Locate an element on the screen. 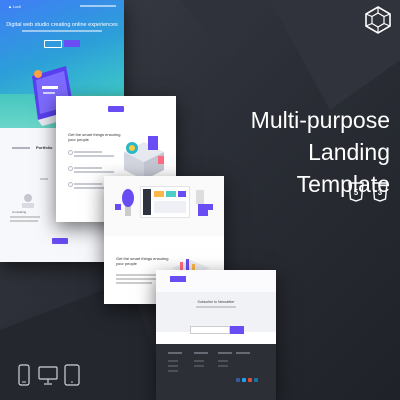  linkedin-icon is located at coordinates (256, 380).